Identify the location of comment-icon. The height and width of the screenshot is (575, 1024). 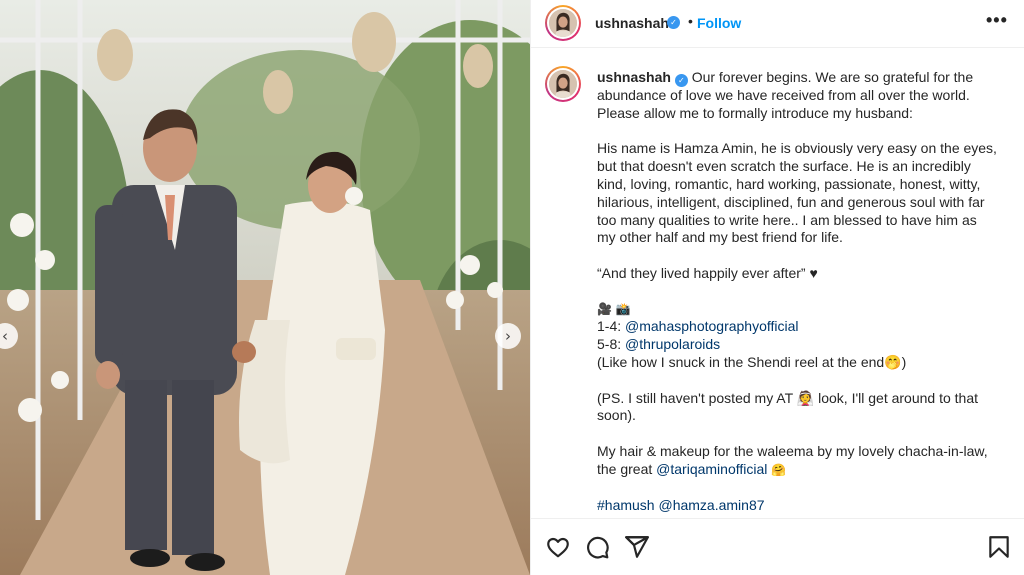
(597, 547).